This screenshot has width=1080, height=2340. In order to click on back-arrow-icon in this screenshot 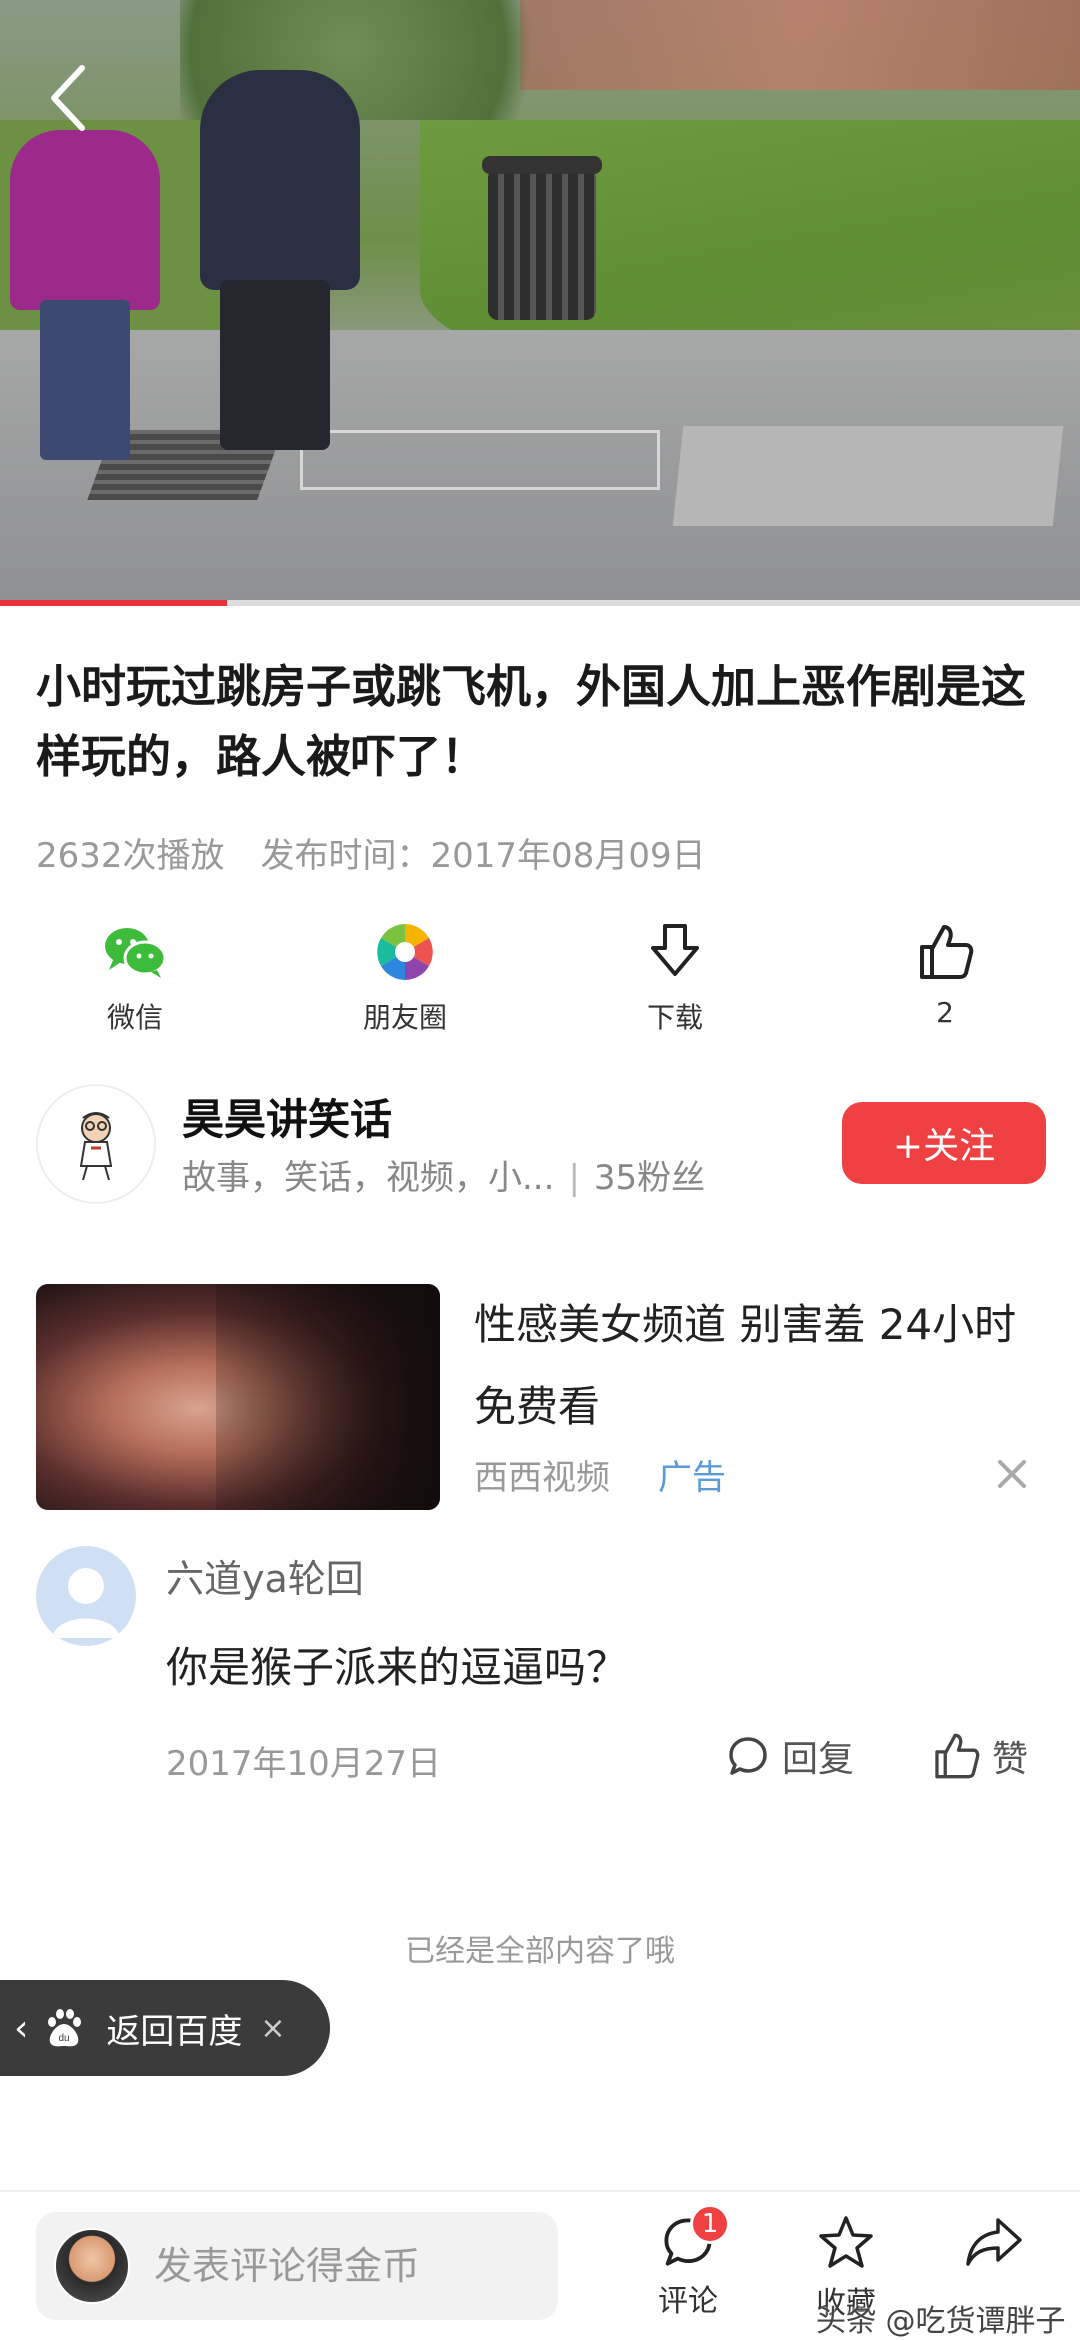, I will do `click(68, 98)`.